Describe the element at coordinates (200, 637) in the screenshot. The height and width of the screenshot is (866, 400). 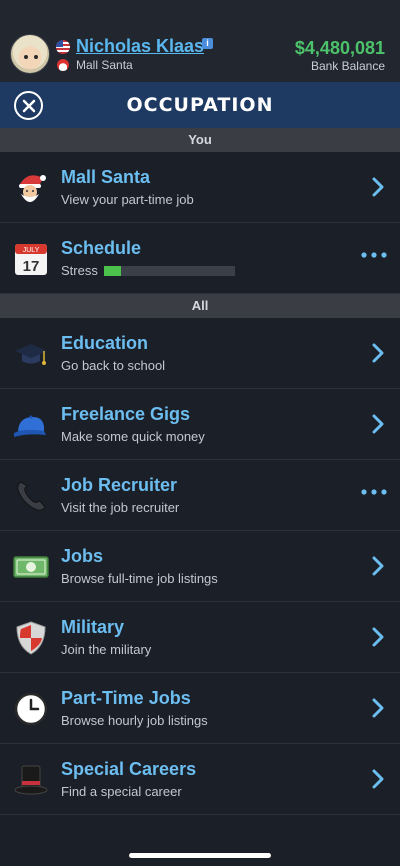
I see `row-military: Military Join the military` at that location.